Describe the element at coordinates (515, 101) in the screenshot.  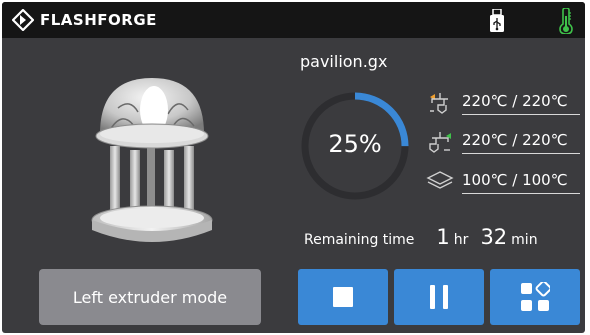
I see `left-nozzle-temp-value: 220℃ / 220℃` at that location.